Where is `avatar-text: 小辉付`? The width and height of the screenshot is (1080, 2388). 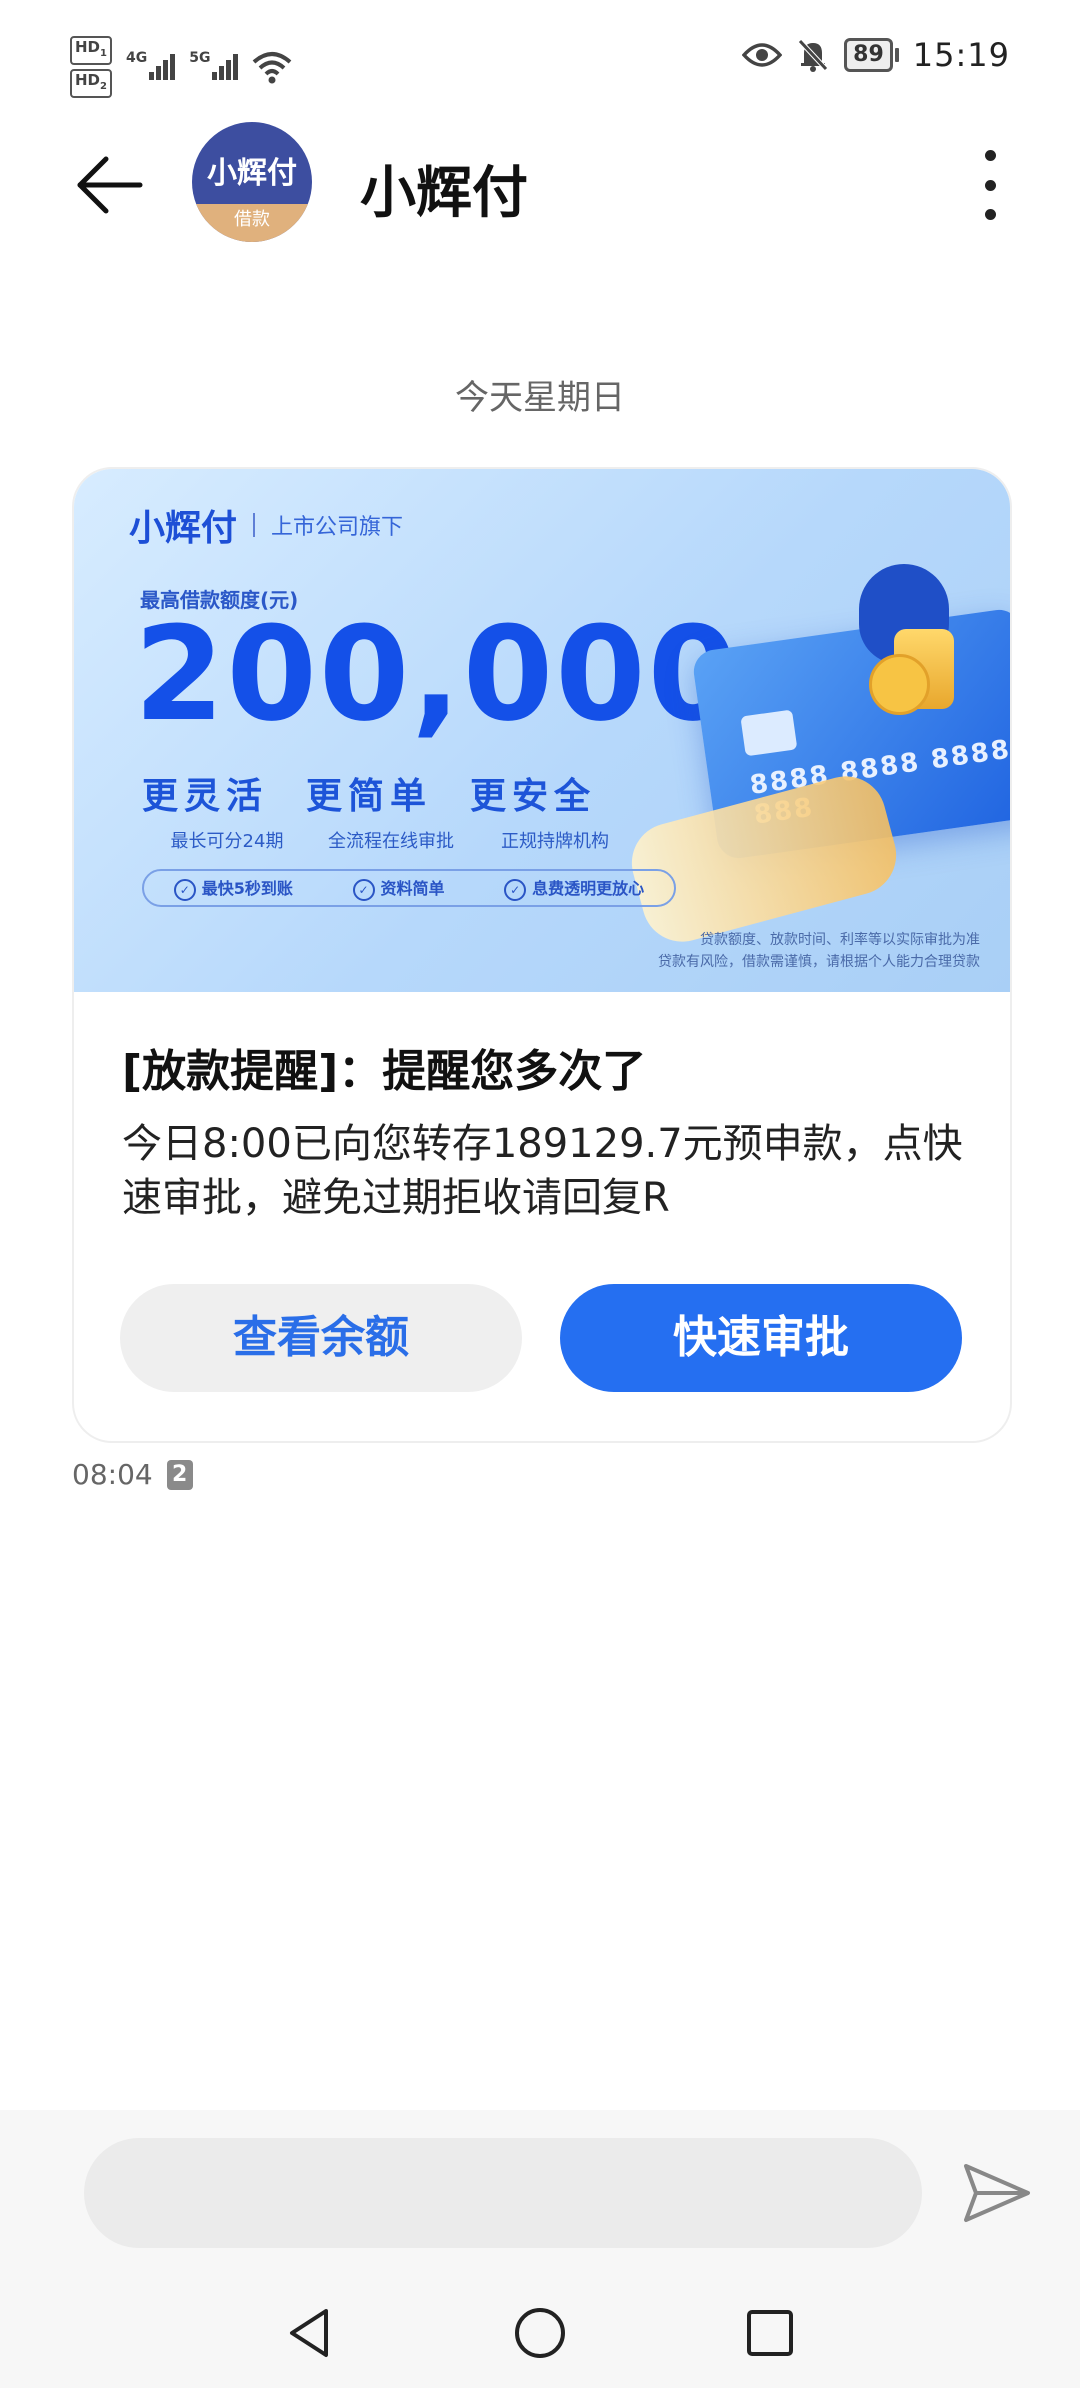 avatar-text: 小辉付 is located at coordinates (252, 173).